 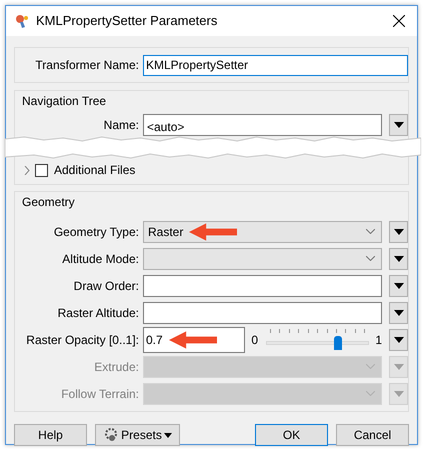 What do you see at coordinates (64, 101) in the screenshot?
I see `group-title: Navigation Tree` at bounding box center [64, 101].